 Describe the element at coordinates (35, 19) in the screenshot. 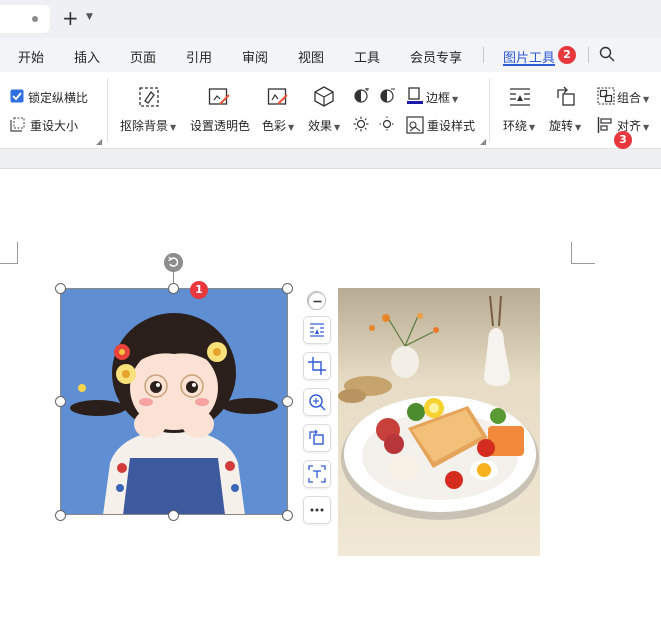

I see `unsaved-dot-icon` at that location.